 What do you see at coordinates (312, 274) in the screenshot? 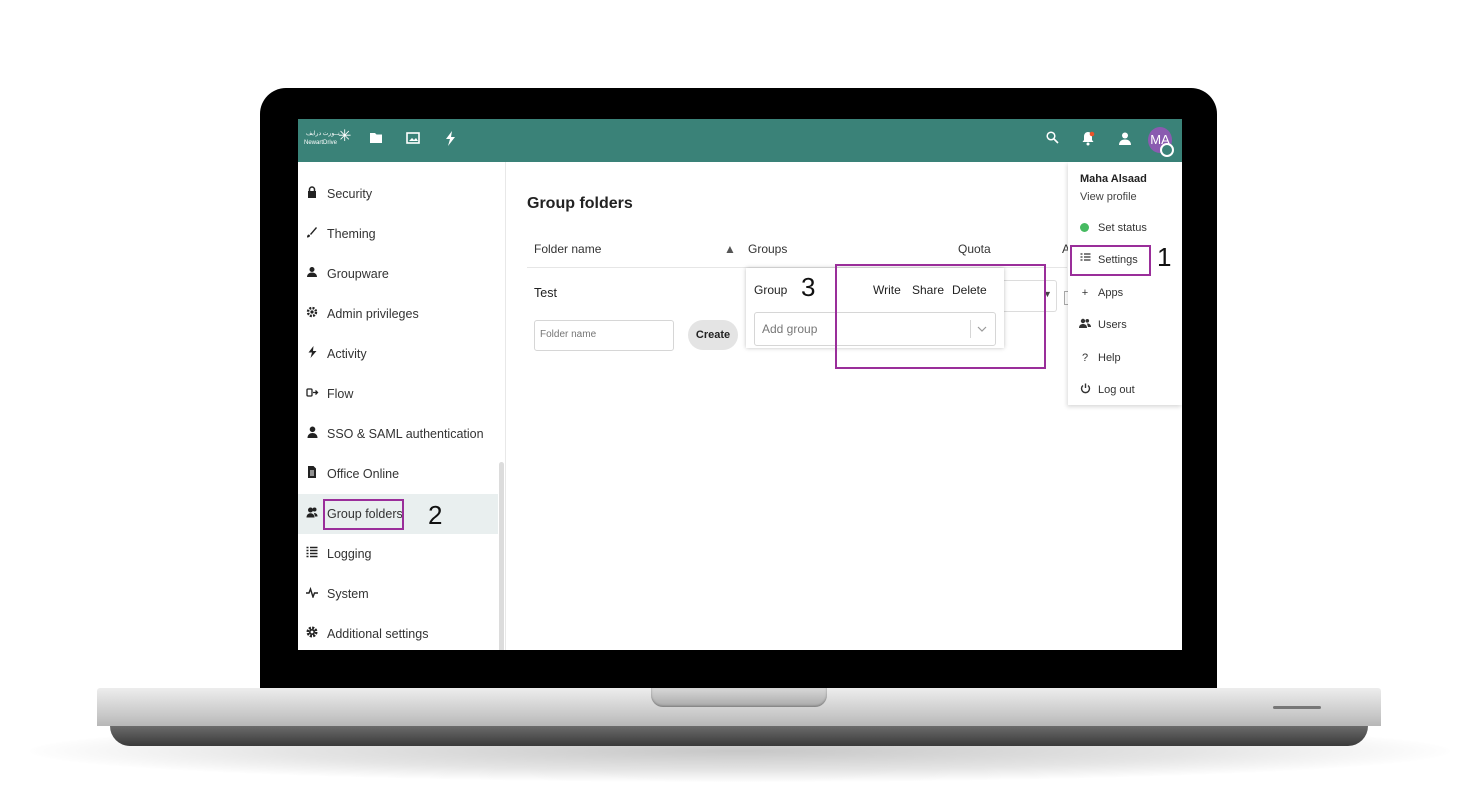
I see `groupware-icon` at bounding box center [312, 274].